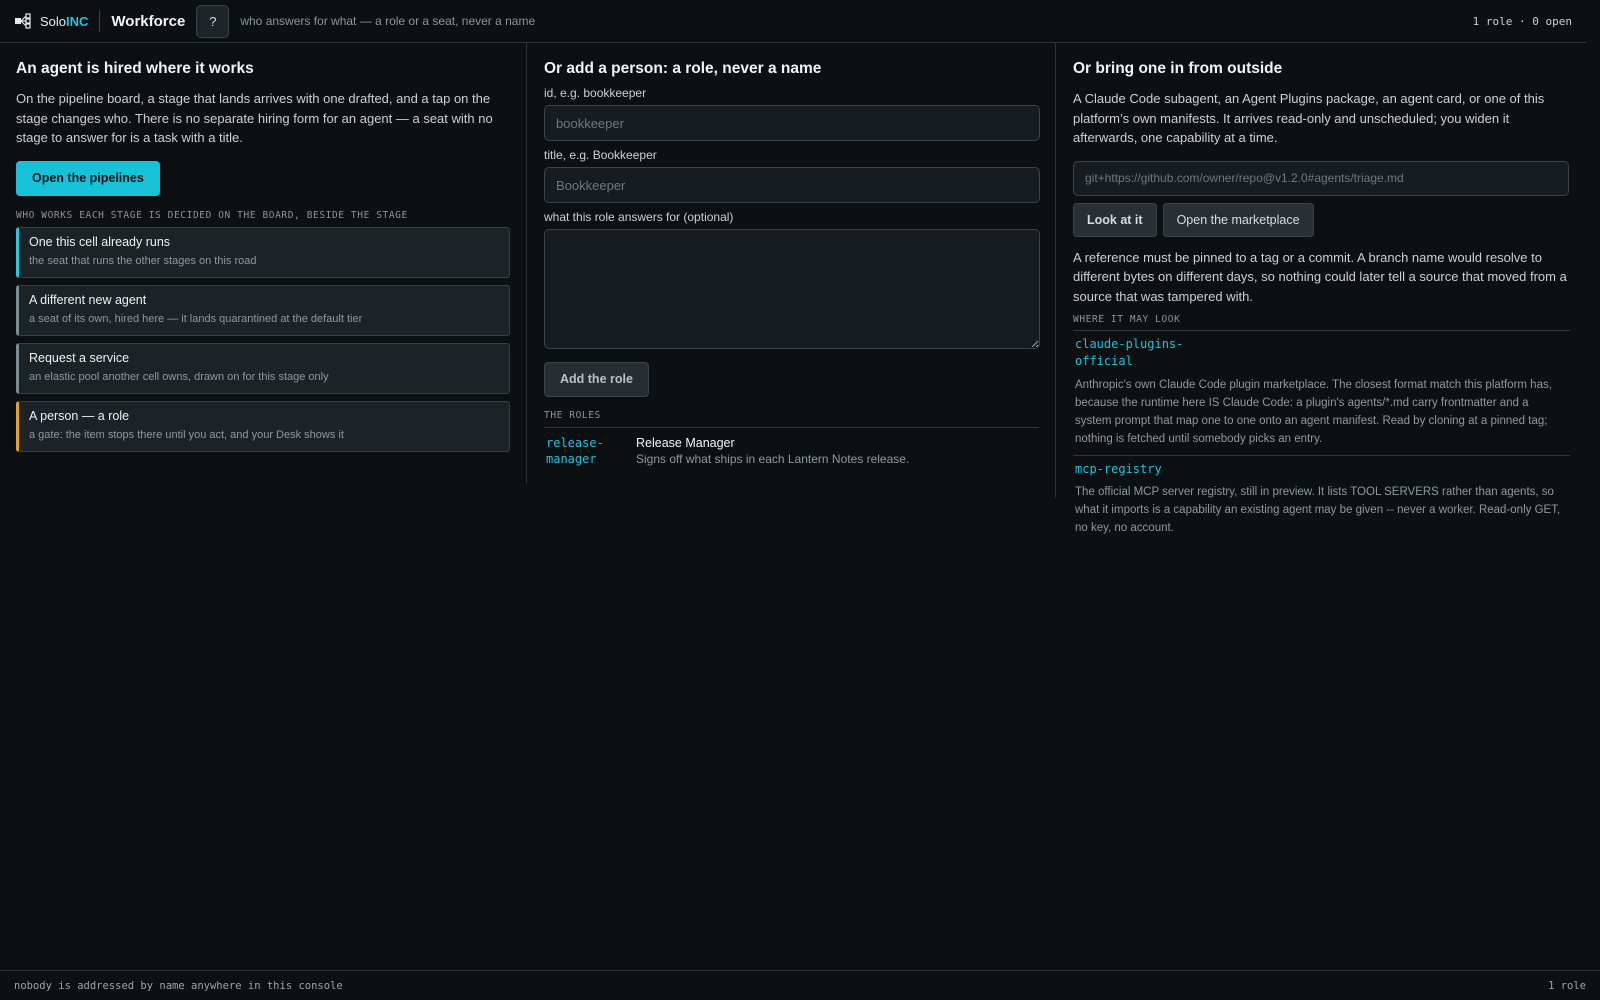 This screenshot has width=1600, height=1000. Describe the element at coordinates (1522, 21) in the screenshot. I see `status-summary: 1 role · 0 open` at that location.